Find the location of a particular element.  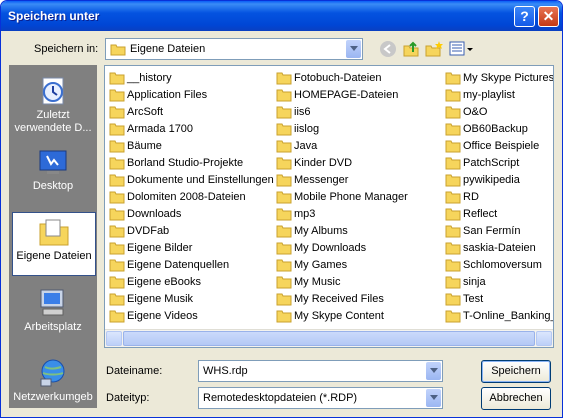

up-folder-icon is located at coordinates (411, 49).